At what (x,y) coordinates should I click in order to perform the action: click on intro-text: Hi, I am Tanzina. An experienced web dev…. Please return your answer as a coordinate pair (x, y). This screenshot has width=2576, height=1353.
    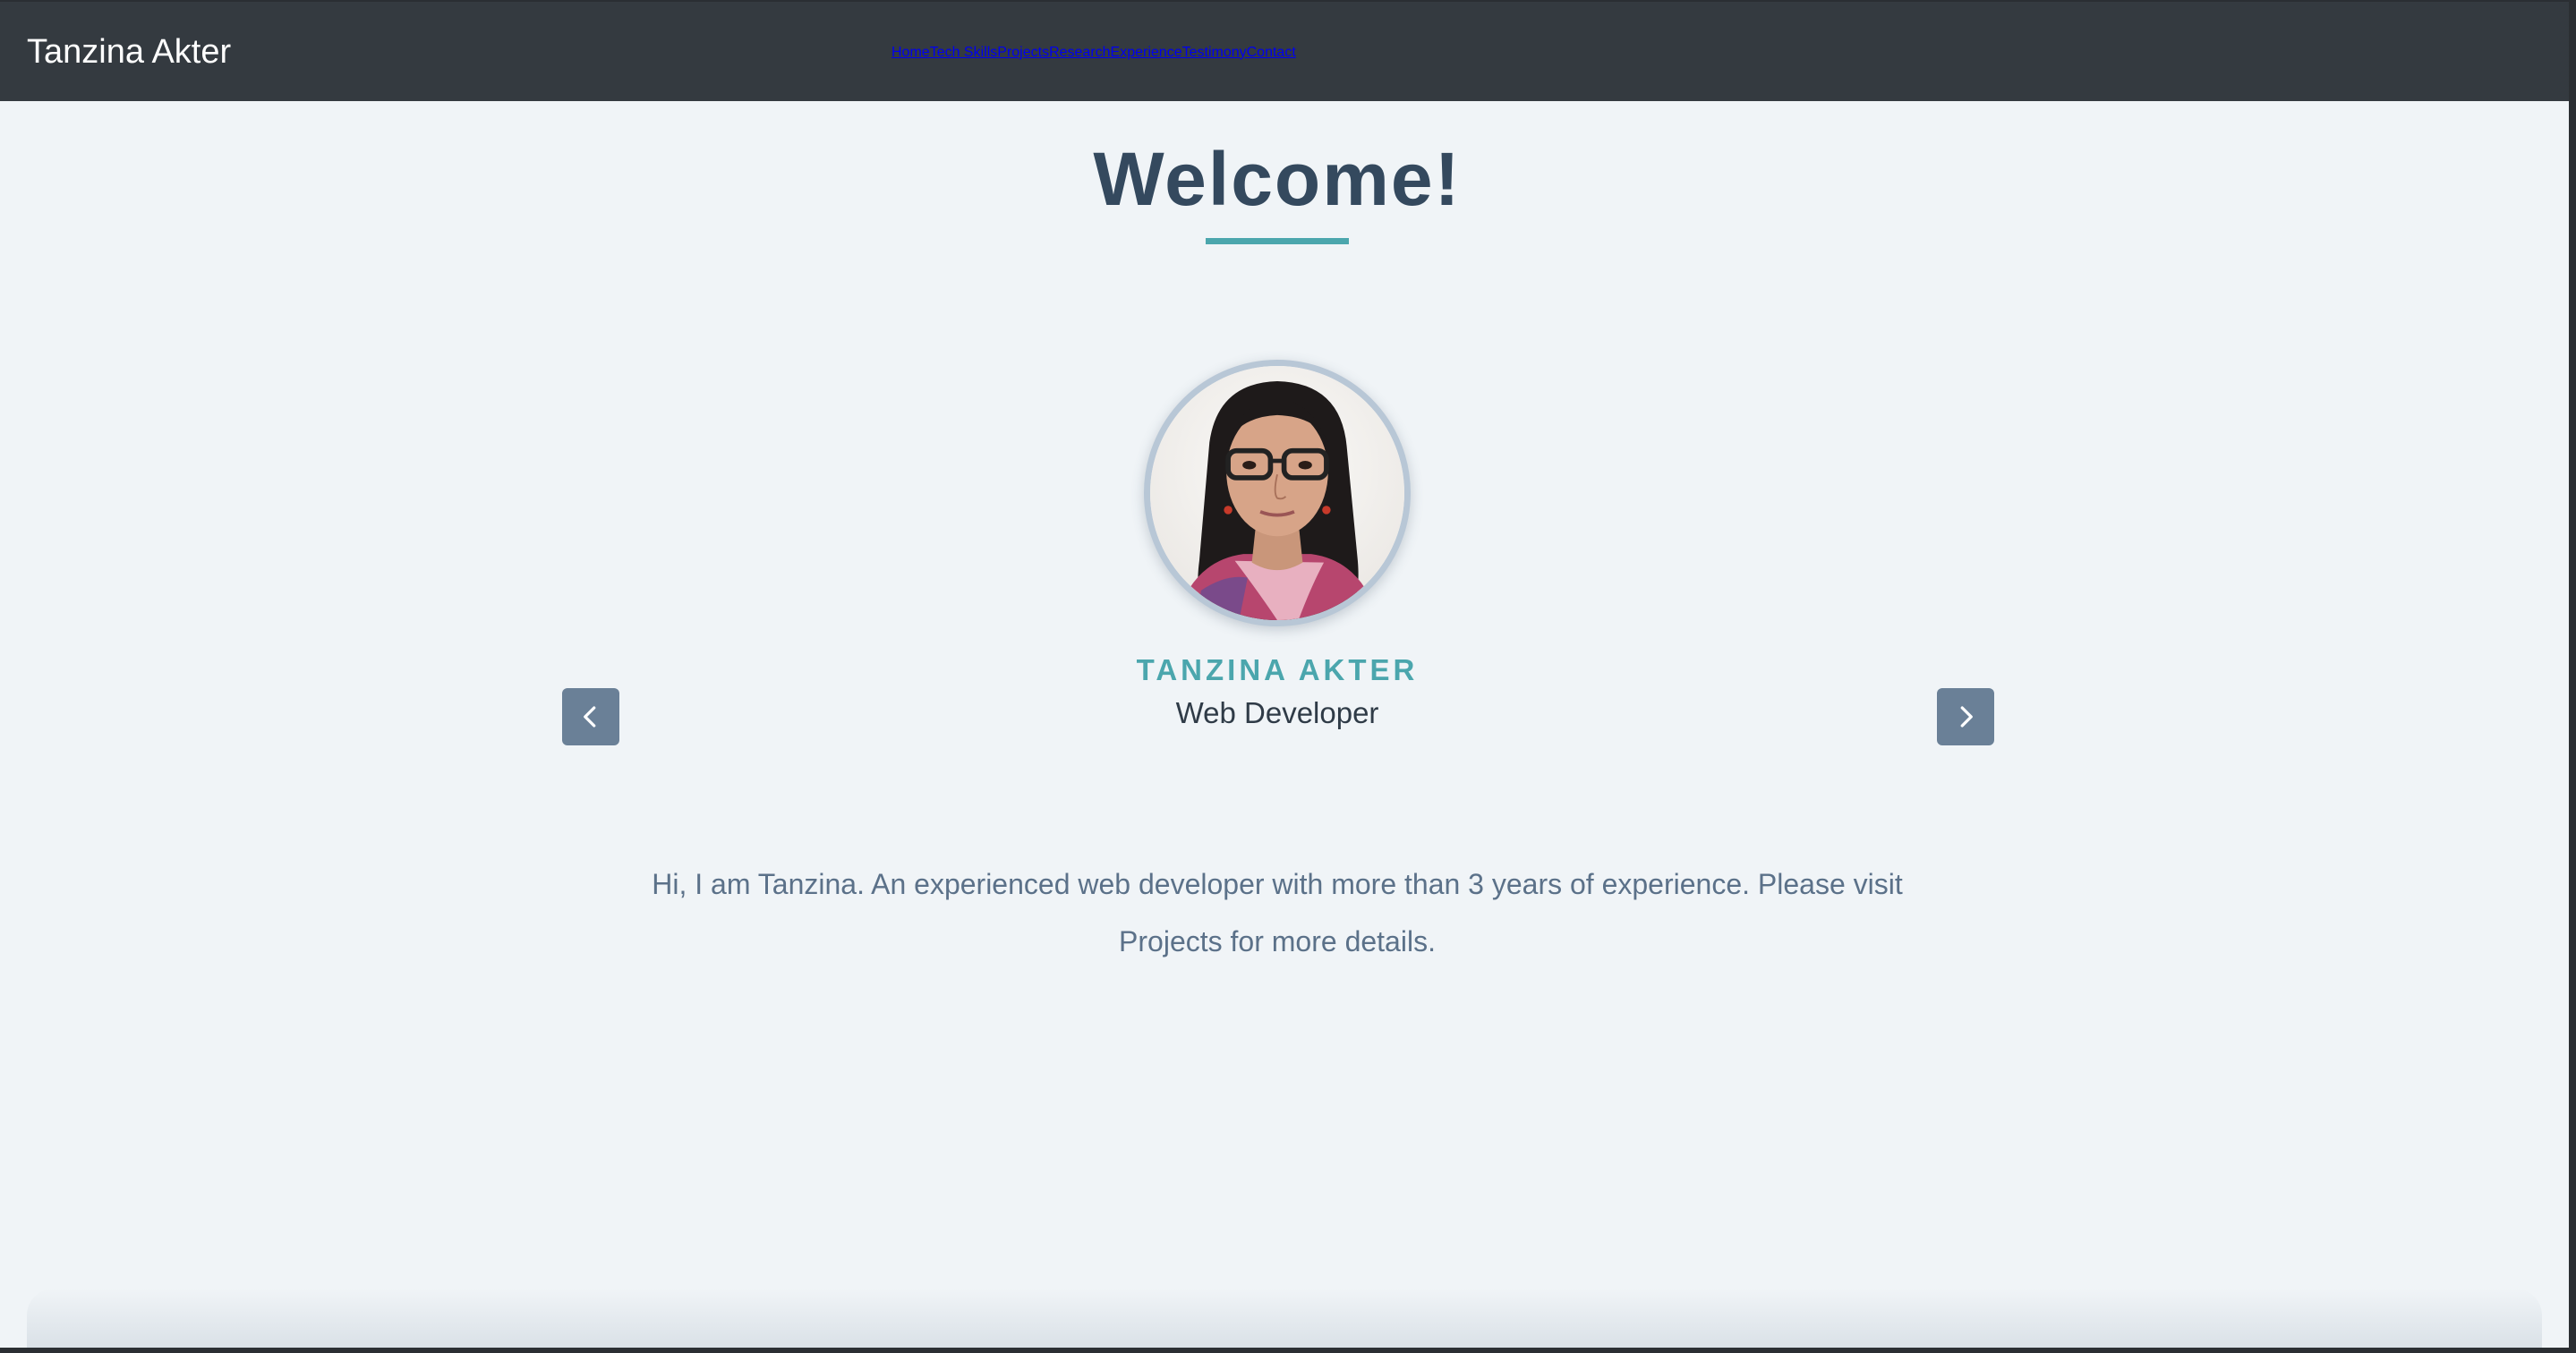
    Looking at the image, I should click on (1277, 912).